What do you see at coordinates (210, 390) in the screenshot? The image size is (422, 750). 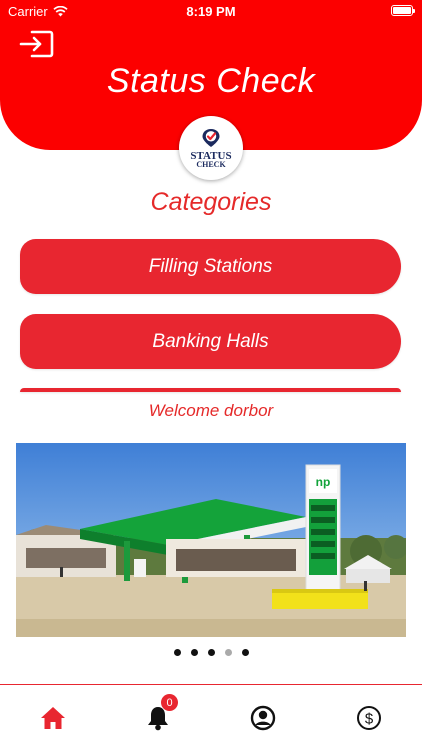 I see `category-button-partial` at bounding box center [210, 390].